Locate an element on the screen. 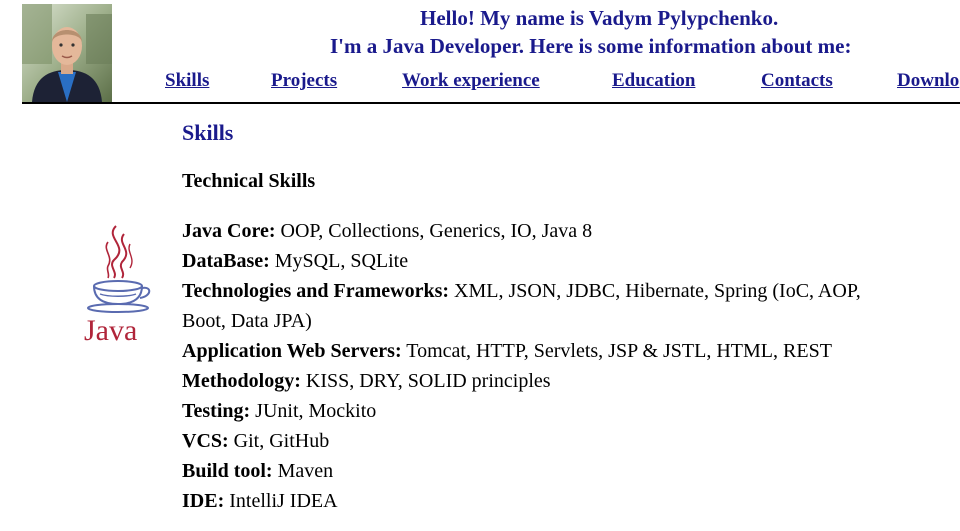 This screenshot has width=960, height=531. nav-link-work-experience: Work experience is located at coordinates (471, 81).